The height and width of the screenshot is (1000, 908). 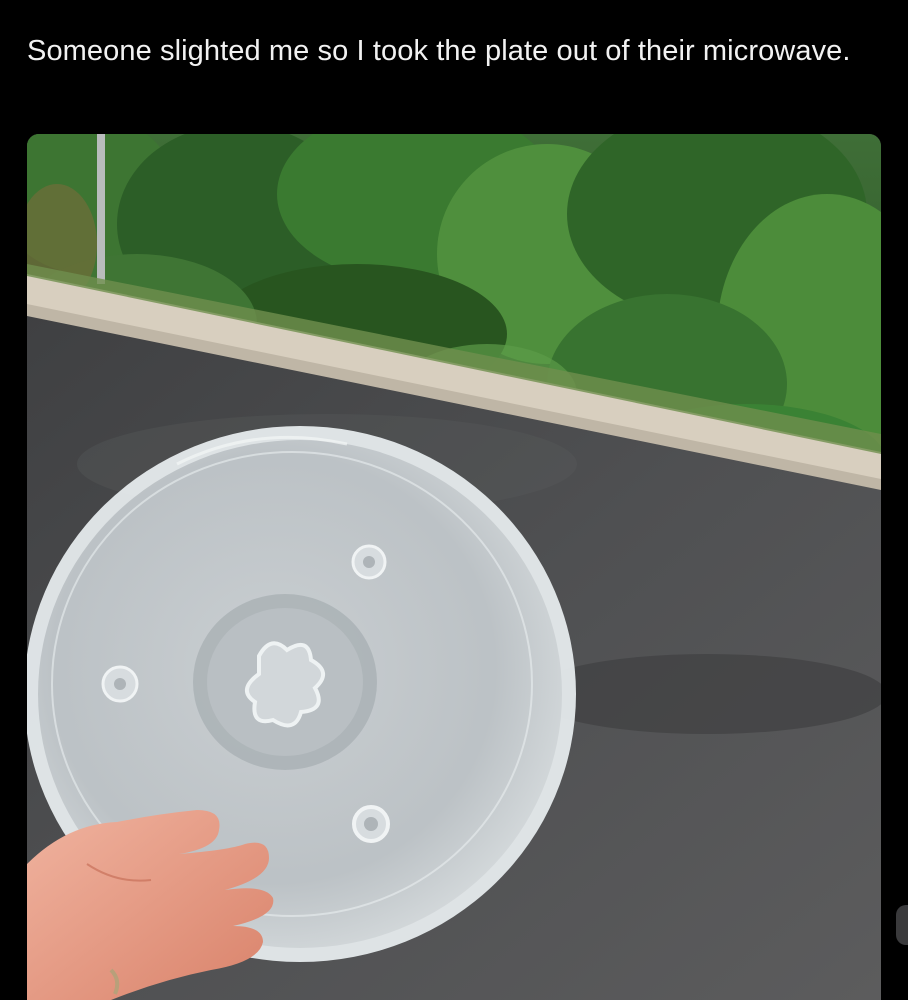 I want to click on pole-icon, so click(x=101, y=209).